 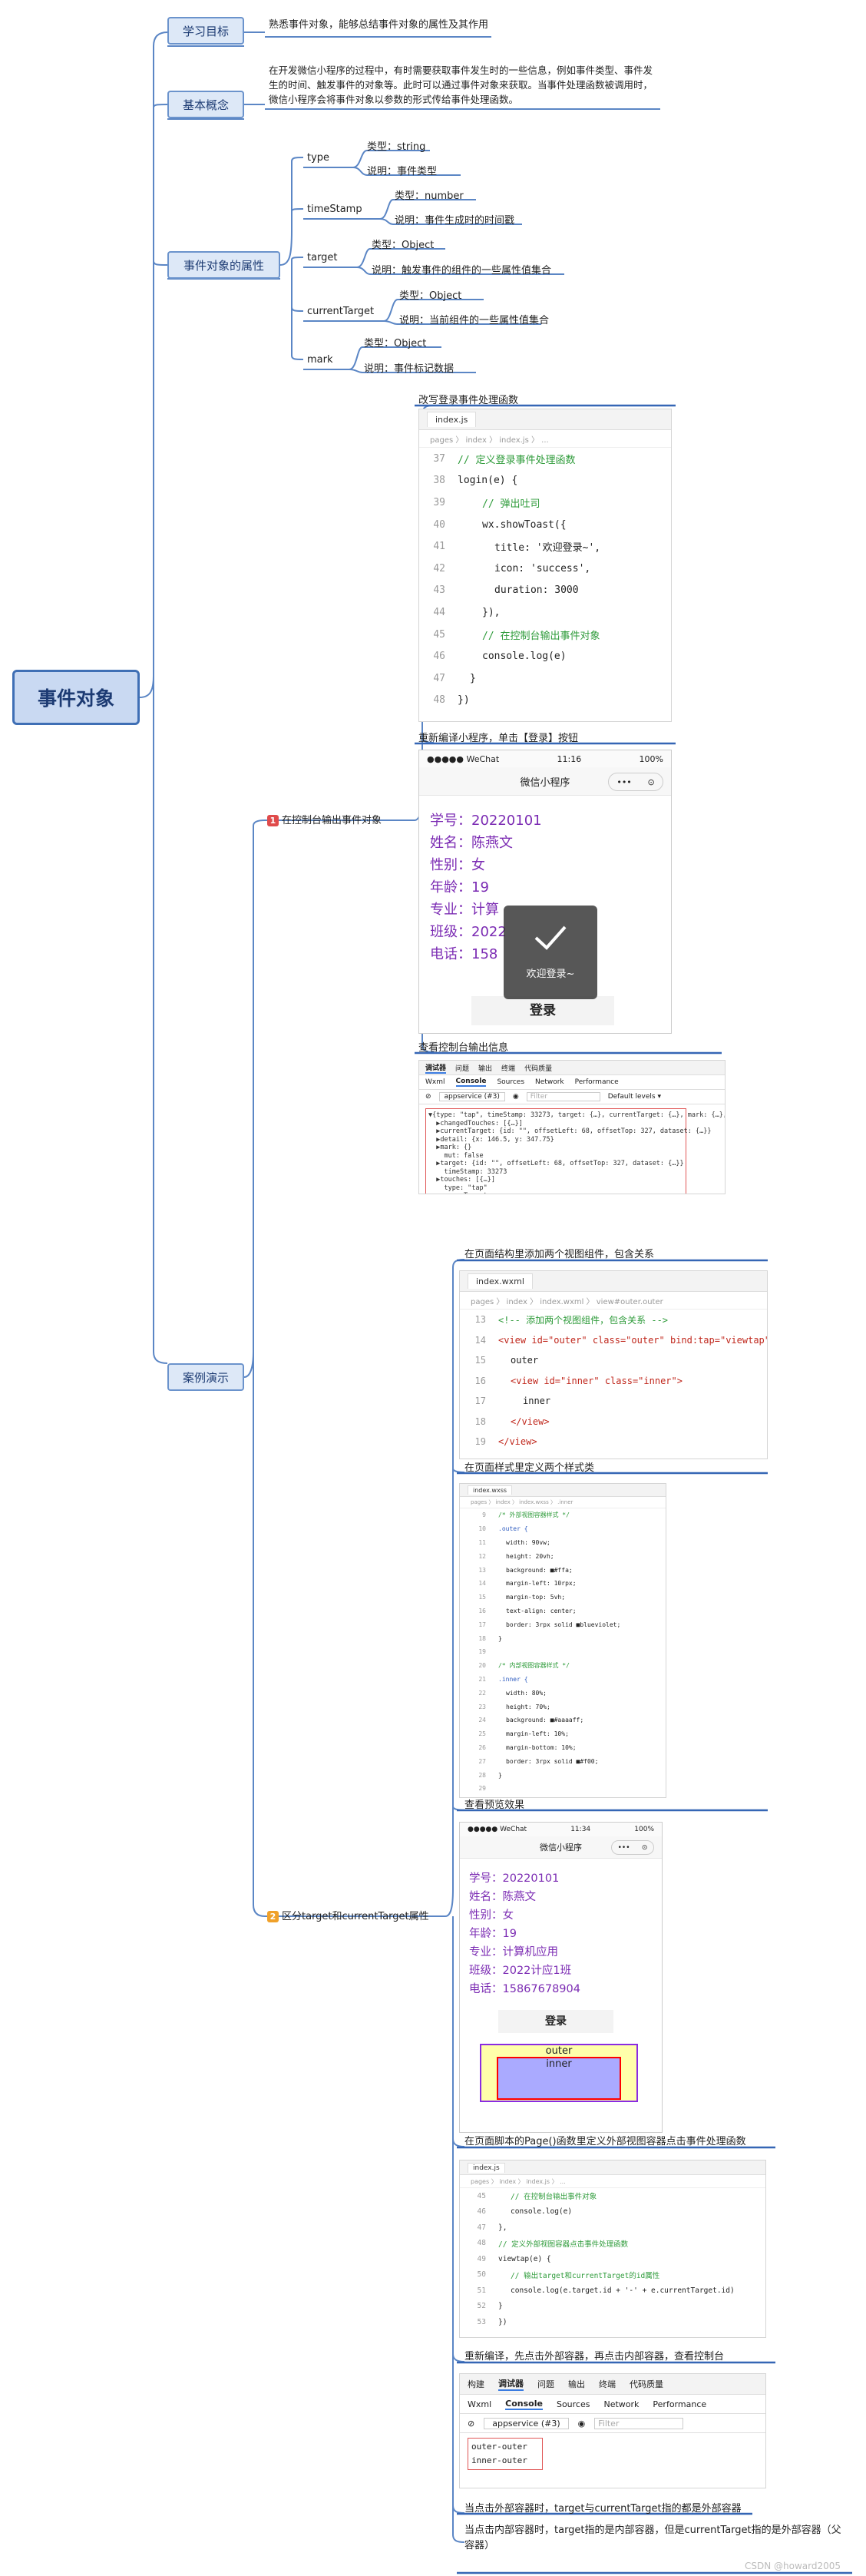 What do you see at coordinates (612, 2228) in the screenshot?
I see `code-line: 47},` at bounding box center [612, 2228].